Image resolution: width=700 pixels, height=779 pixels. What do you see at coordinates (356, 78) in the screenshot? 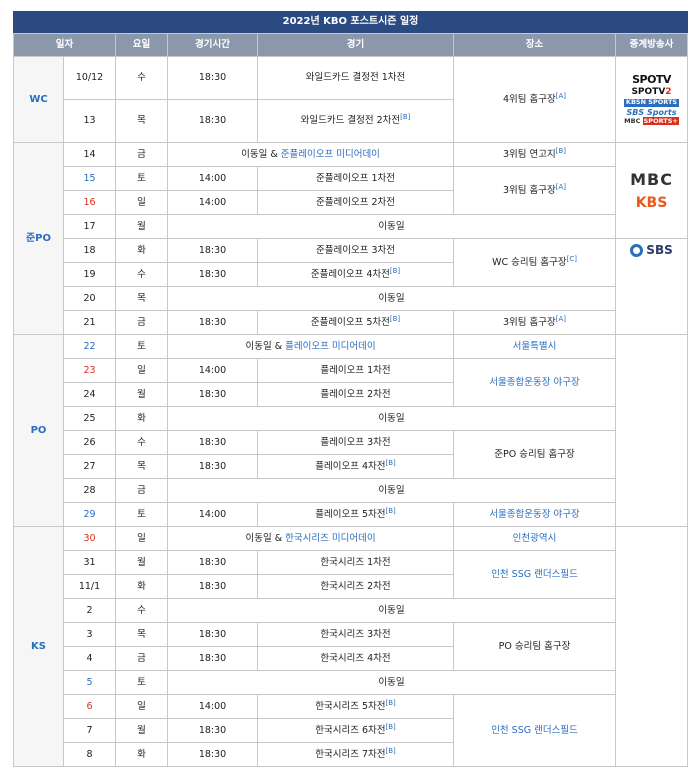
I see `game-cell: 와일드카드 결정전 1차전` at bounding box center [356, 78].